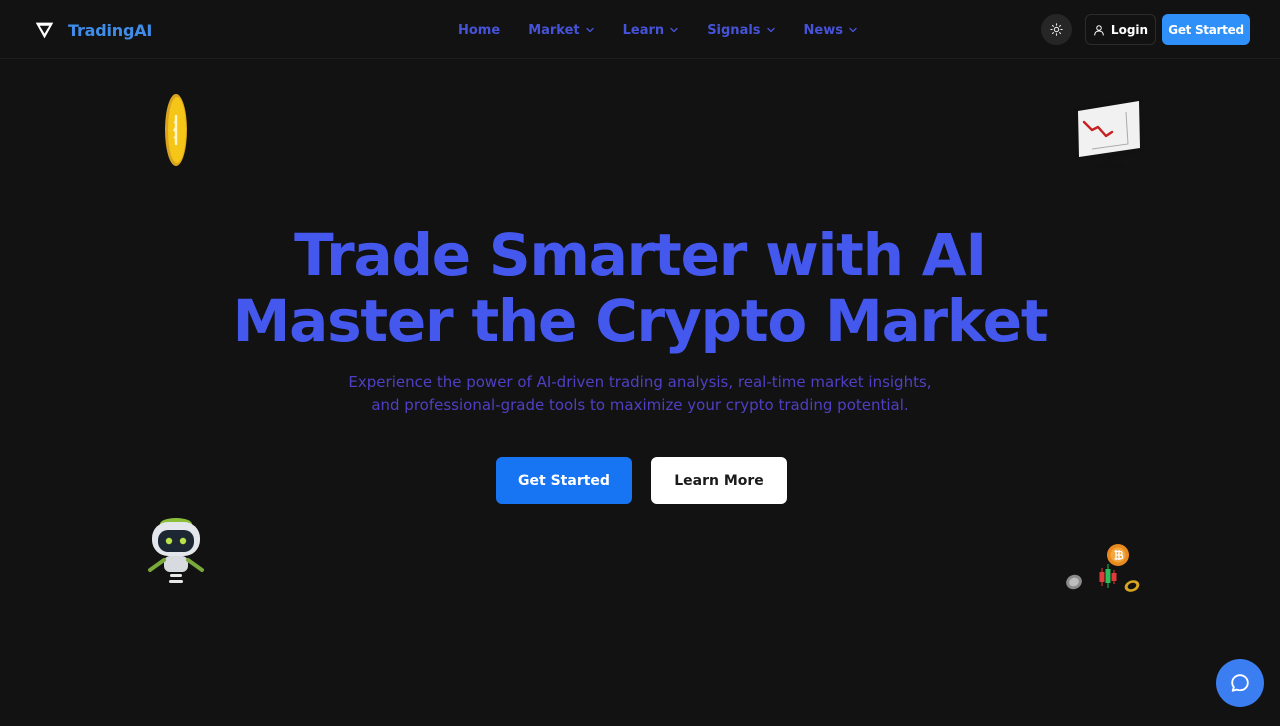 The image size is (1280, 726). I want to click on site-header: TradingAI Home Market Learn Signals News, so click(640, 29).